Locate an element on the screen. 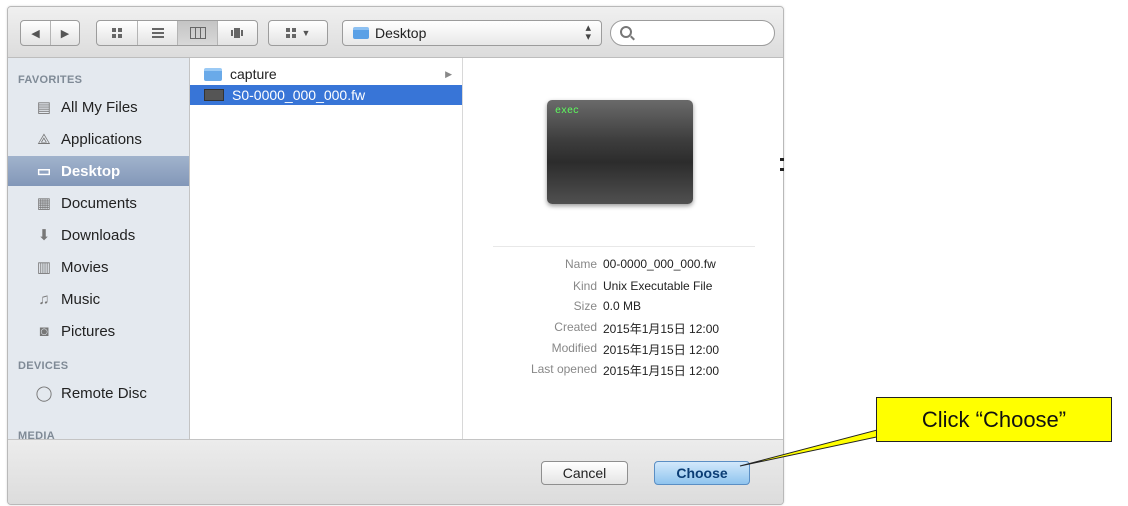 The image size is (1128, 506). instruction-callout: Click “Choose” is located at coordinates (994, 419).